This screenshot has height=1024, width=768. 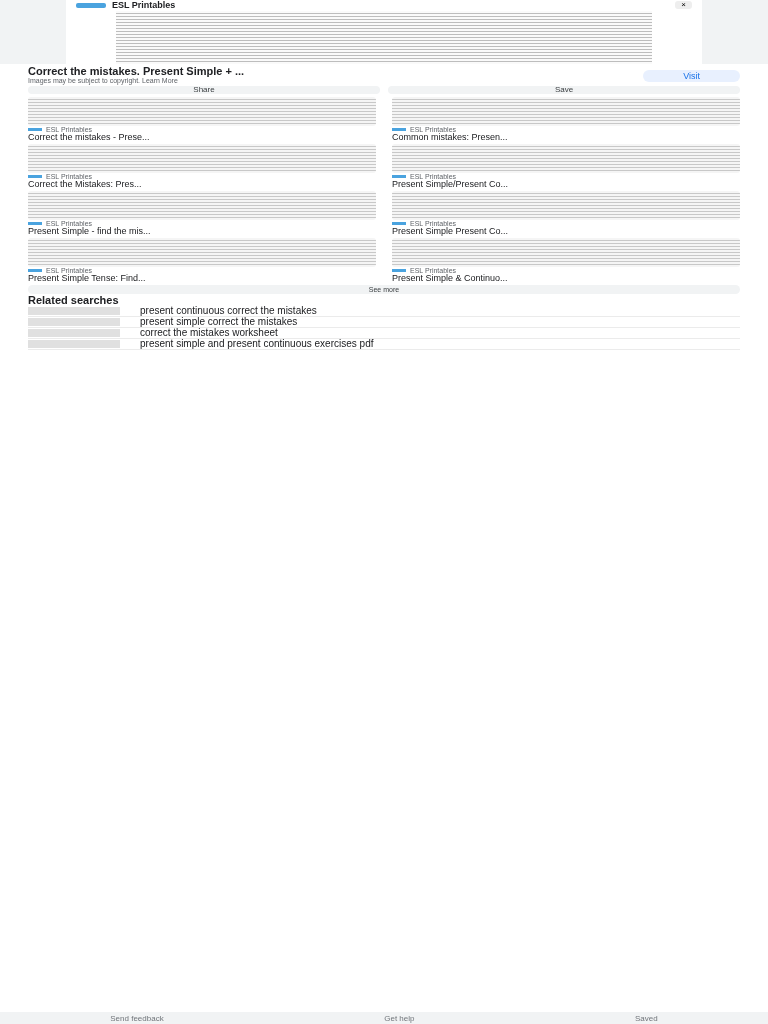 I want to click on source-name: ESL Printables, so click(x=144, y=5).